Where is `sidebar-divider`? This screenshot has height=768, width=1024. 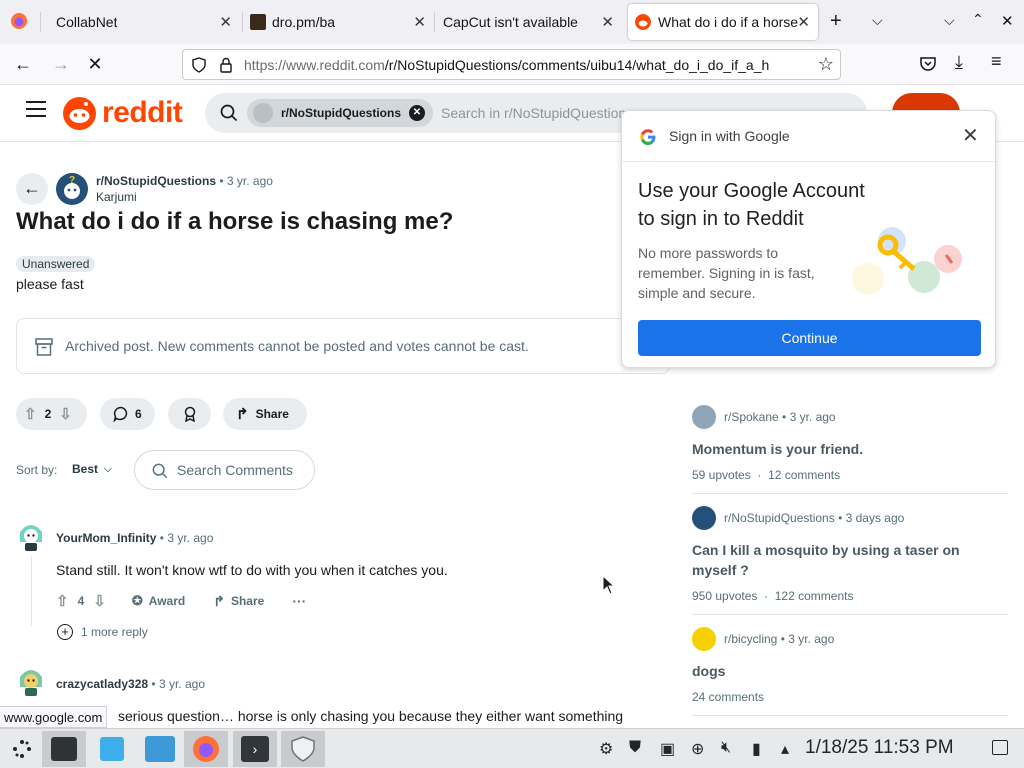 sidebar-divider is located at coordinates (850, 715).